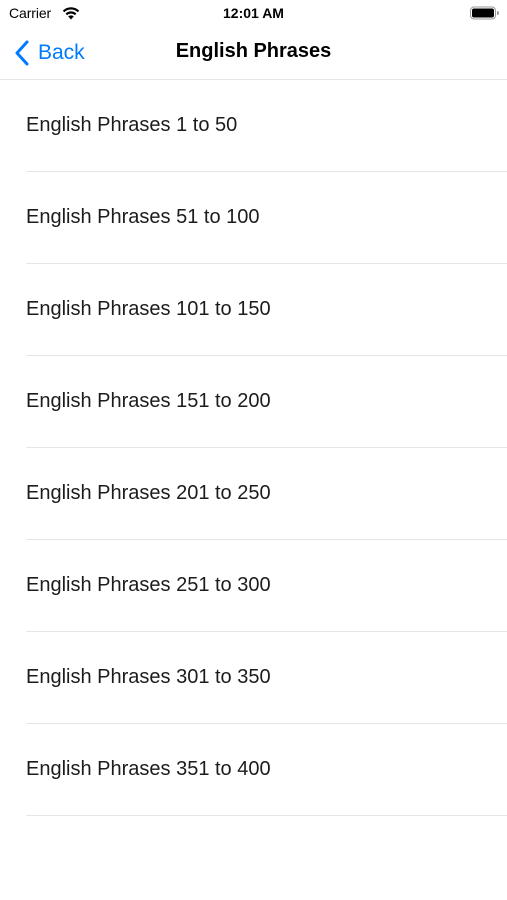  I want to click on list-item: English Phrases 301 to 350, so click(266, 678).